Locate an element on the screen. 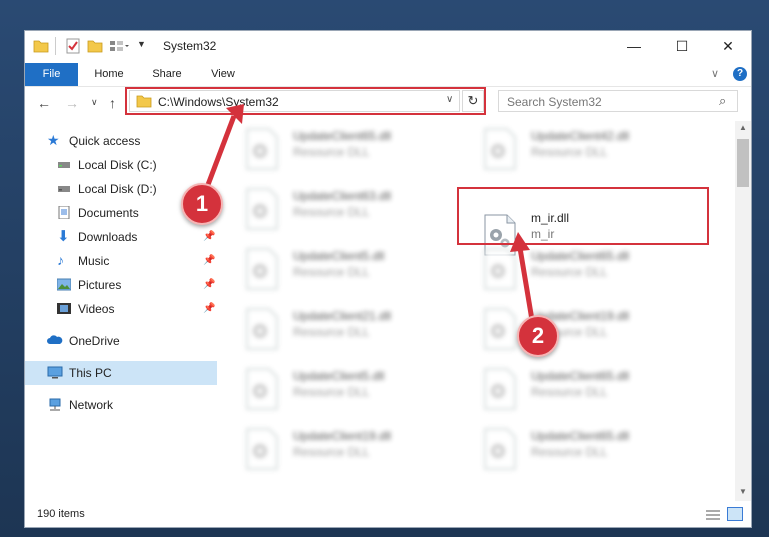 This screenshot has height=537, width=769. callout-2: 2 is located at coordinates (538, 336).